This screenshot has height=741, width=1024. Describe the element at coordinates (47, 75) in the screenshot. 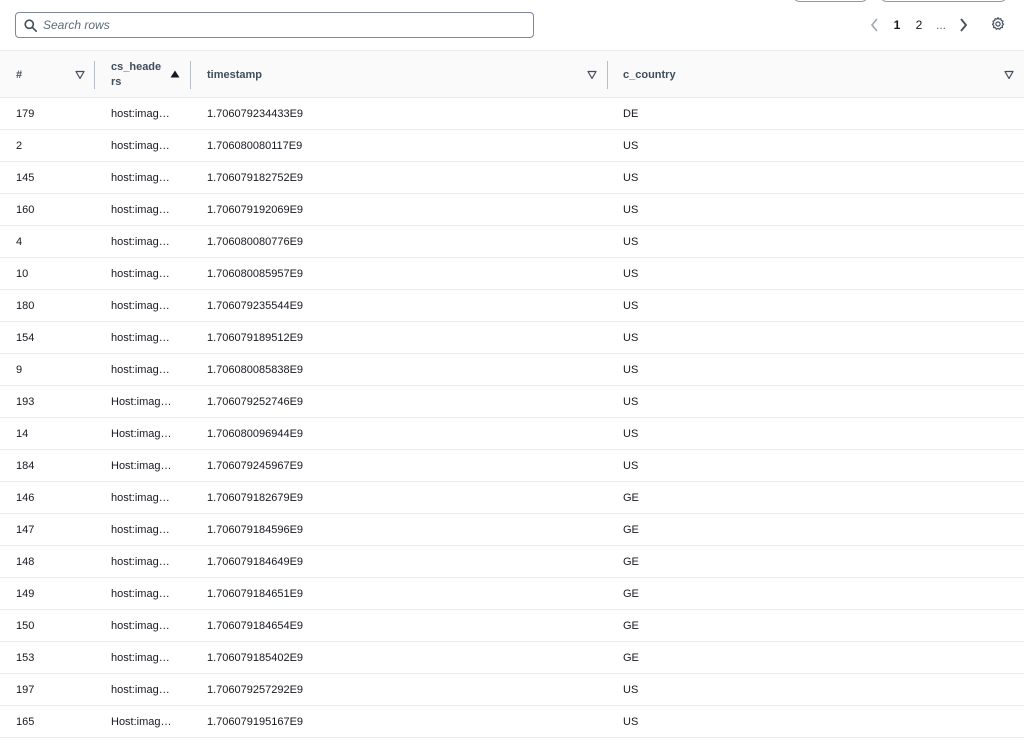

I see `column-header-num: #` at that location.